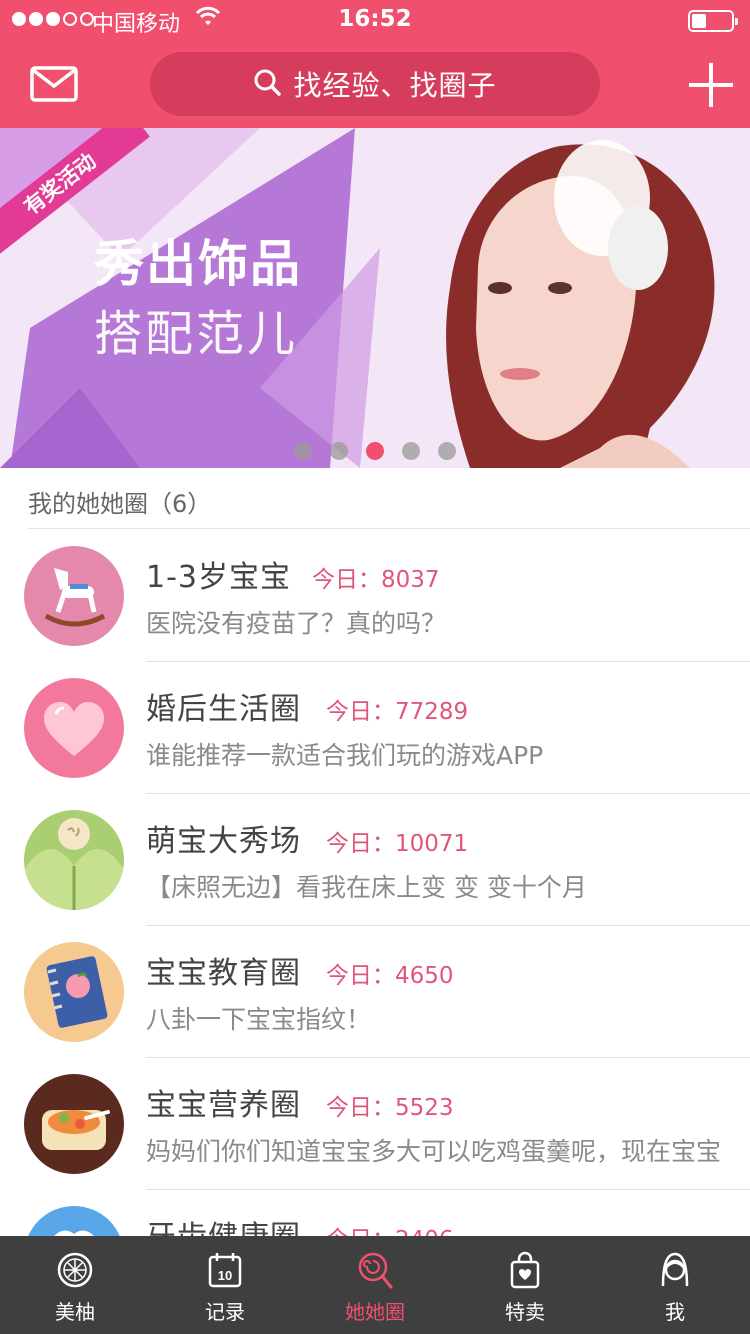 This screenshot has width=750, height=1334. Describe the element at coordinates (223, 709) in the screenshot. I see `circle-name: 婚后生活圈` at that location.